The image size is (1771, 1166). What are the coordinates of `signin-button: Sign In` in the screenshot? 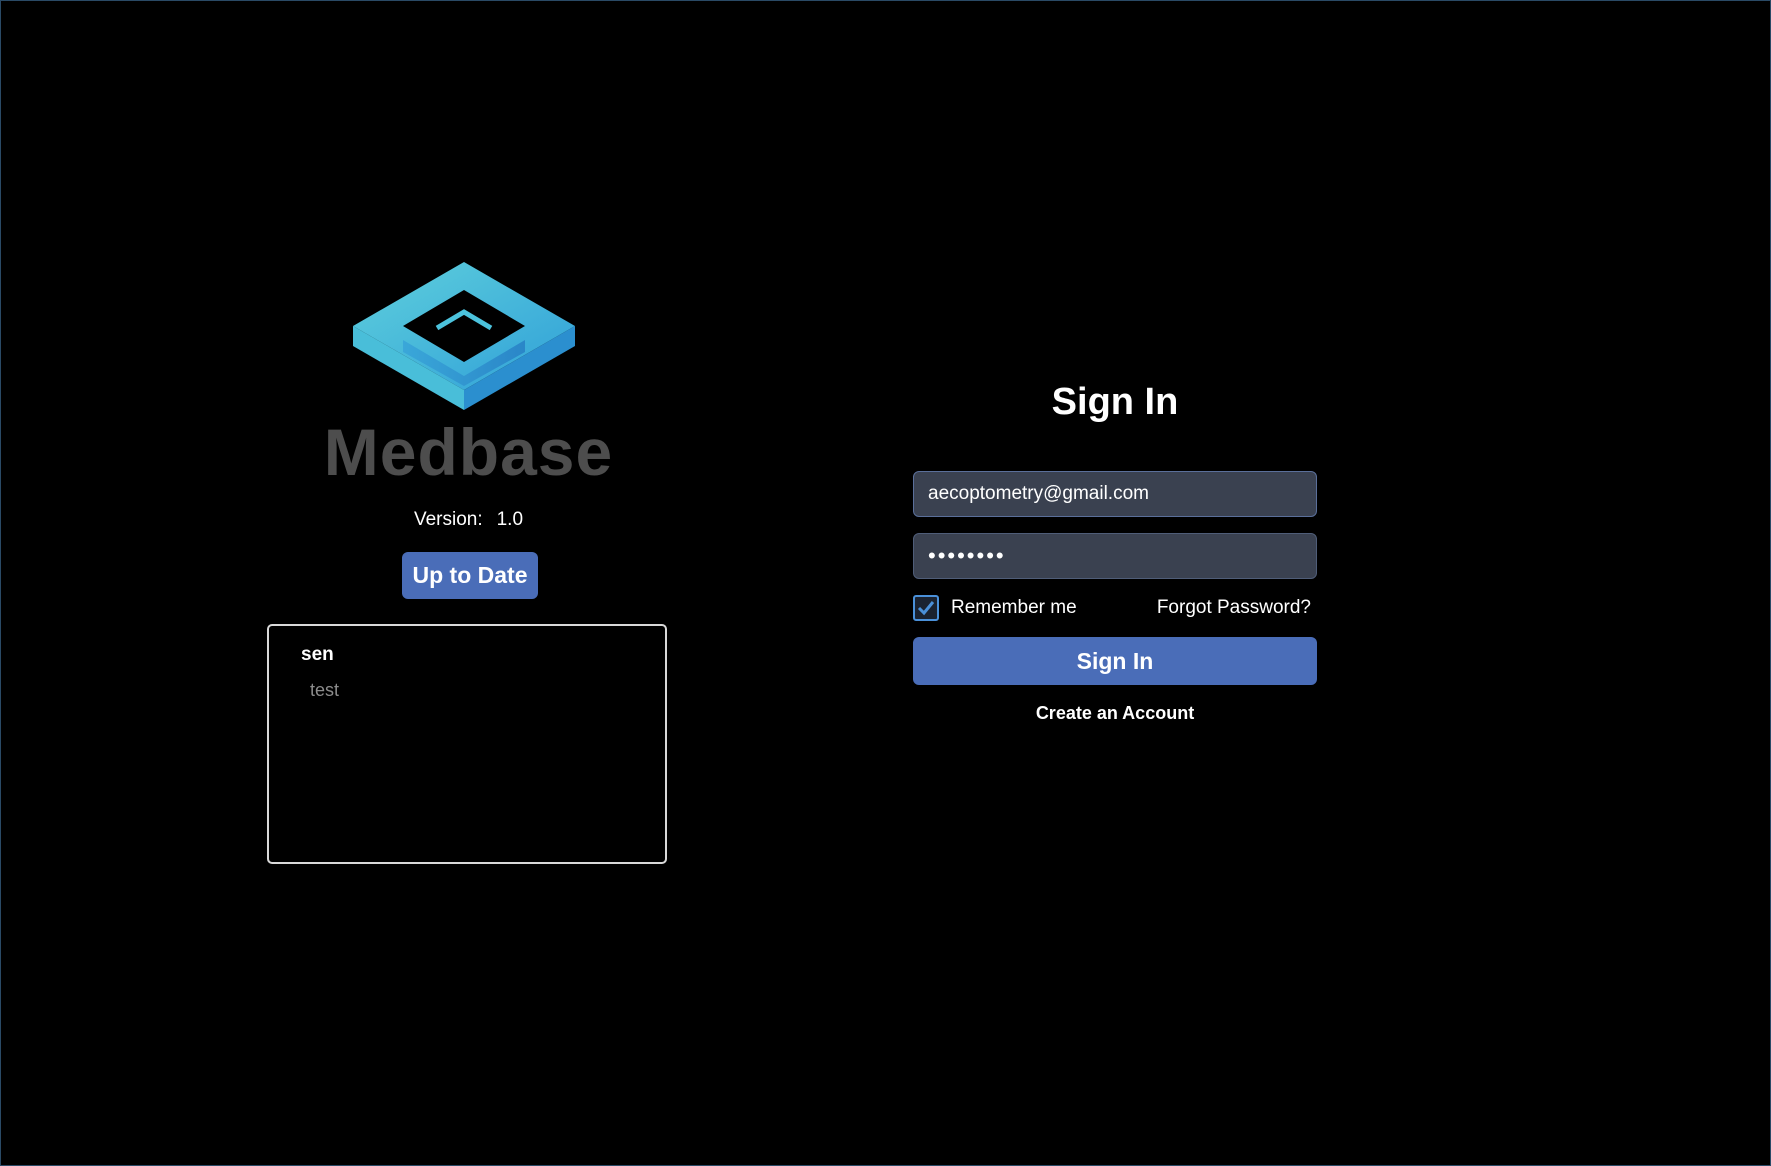 It's located at (1115, 661).